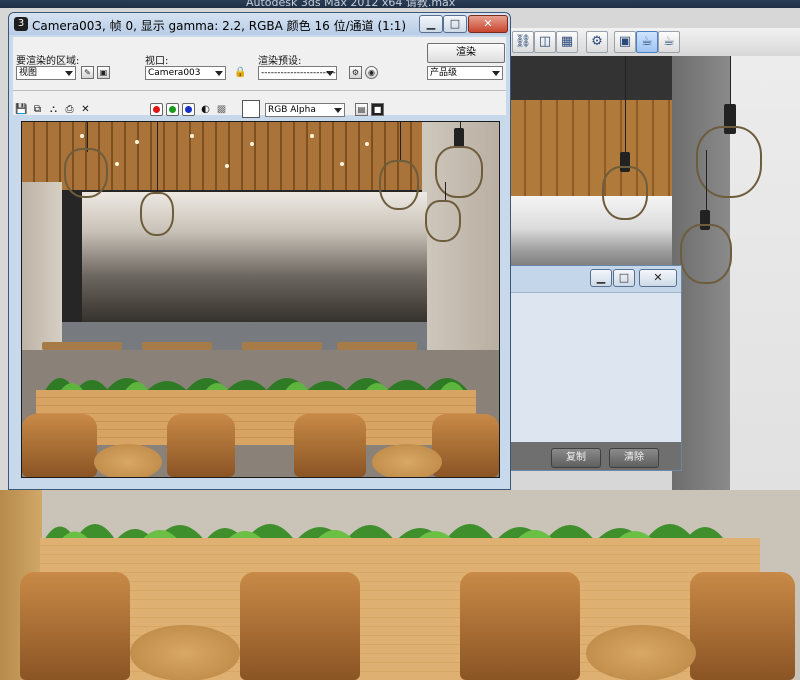 This screenshot has width=800, height=680. I want to click on main-toolbar: ⛓ ◫ ▦ ⚙ ▣ ☕ ☕, so click(655, 42).